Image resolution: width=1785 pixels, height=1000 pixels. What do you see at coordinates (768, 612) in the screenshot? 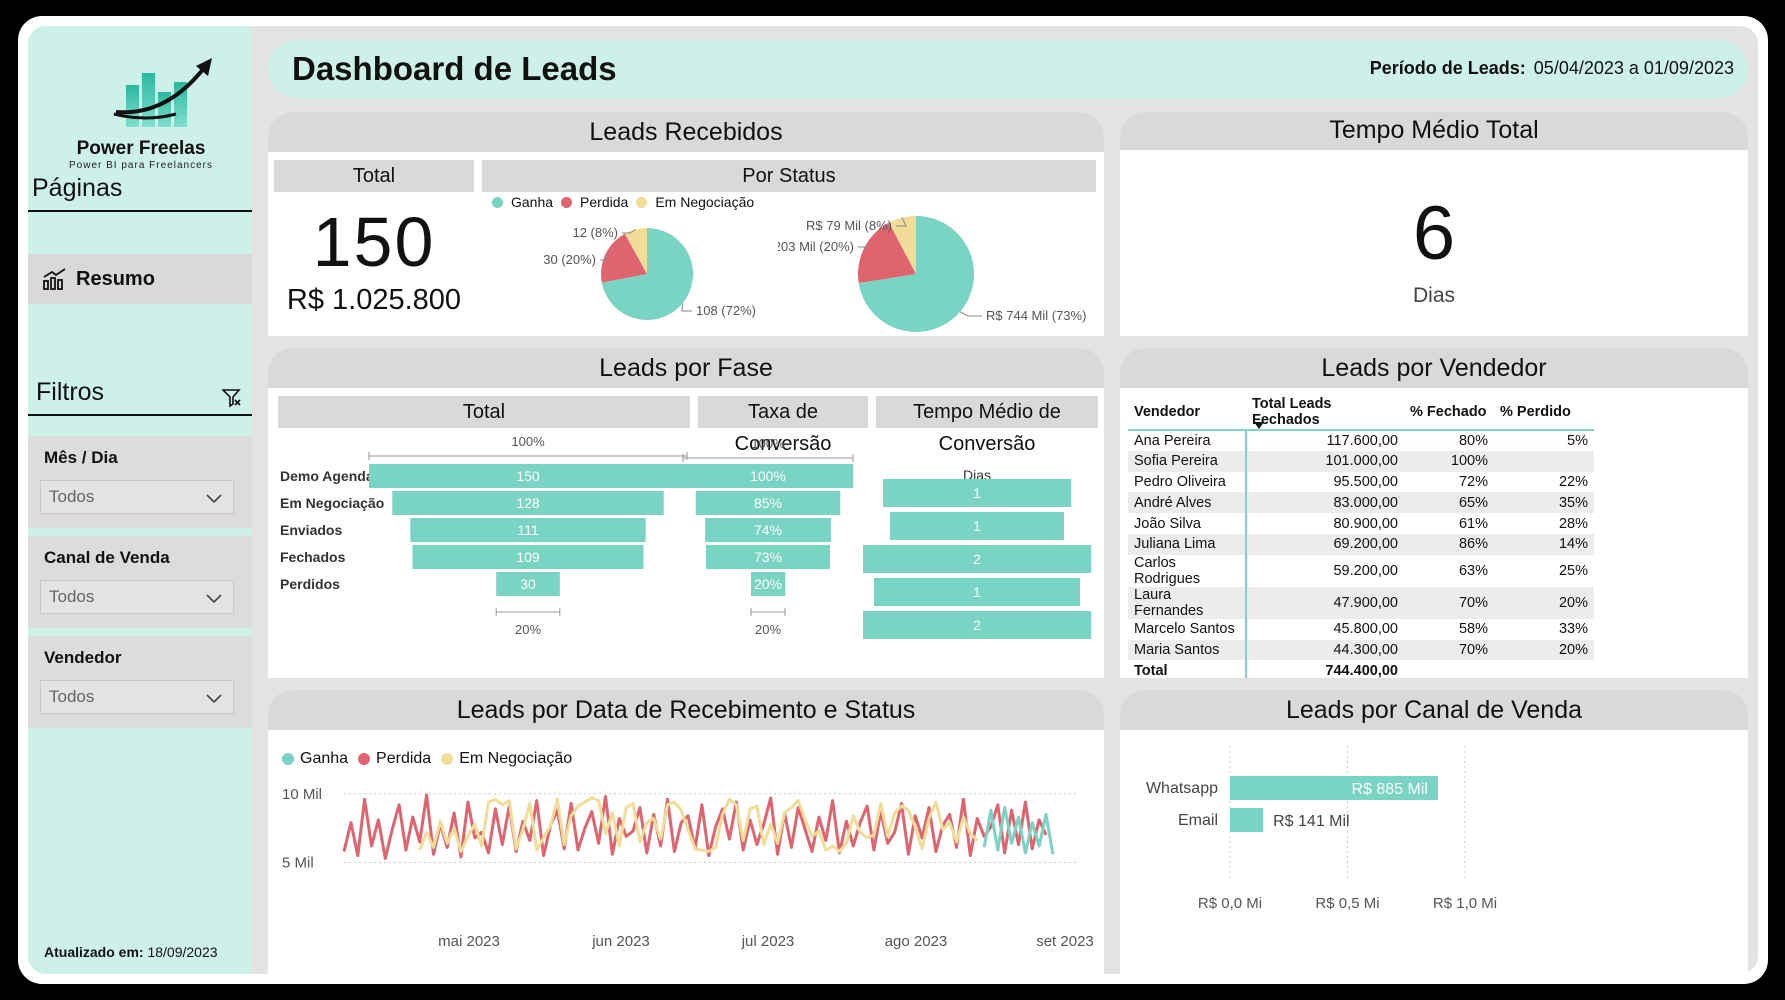
I see `funnel-bracket-bottom` at bounding box center [768, 612].